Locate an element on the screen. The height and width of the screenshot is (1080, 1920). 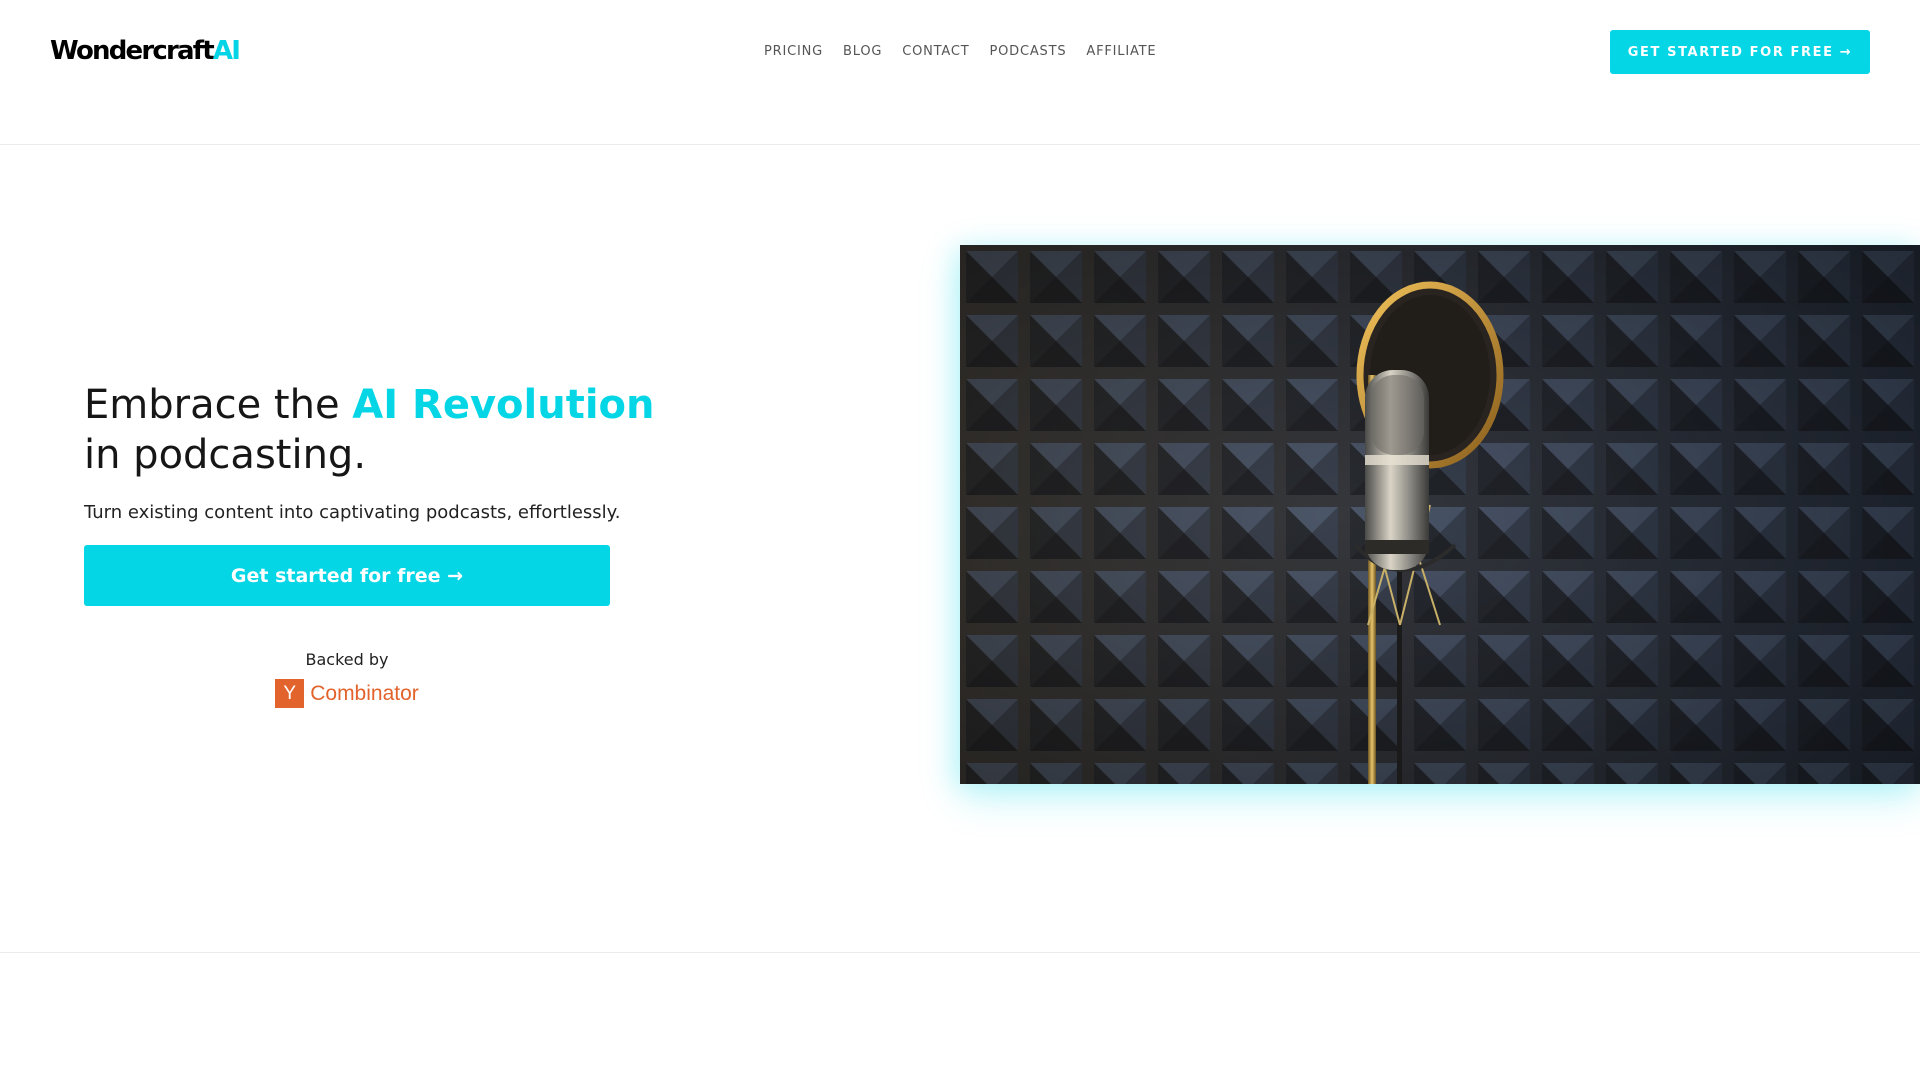
headline-part-1: Embrace the is located at coordinates (218, 405).